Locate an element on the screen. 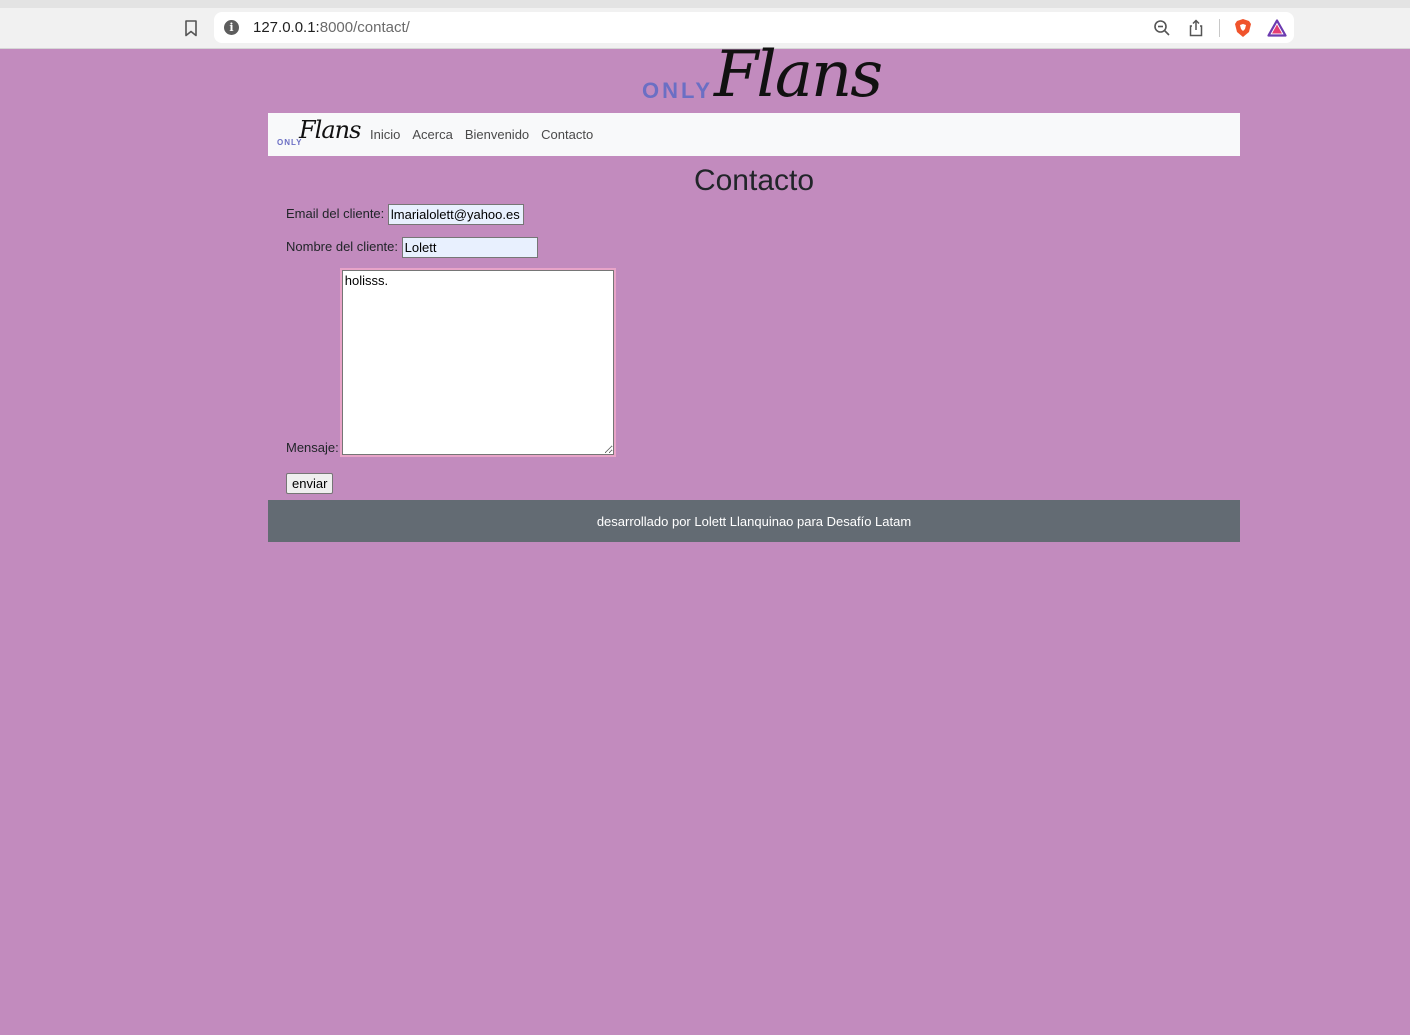  message-label: Mensaje: is located at coordinates (312, 447).